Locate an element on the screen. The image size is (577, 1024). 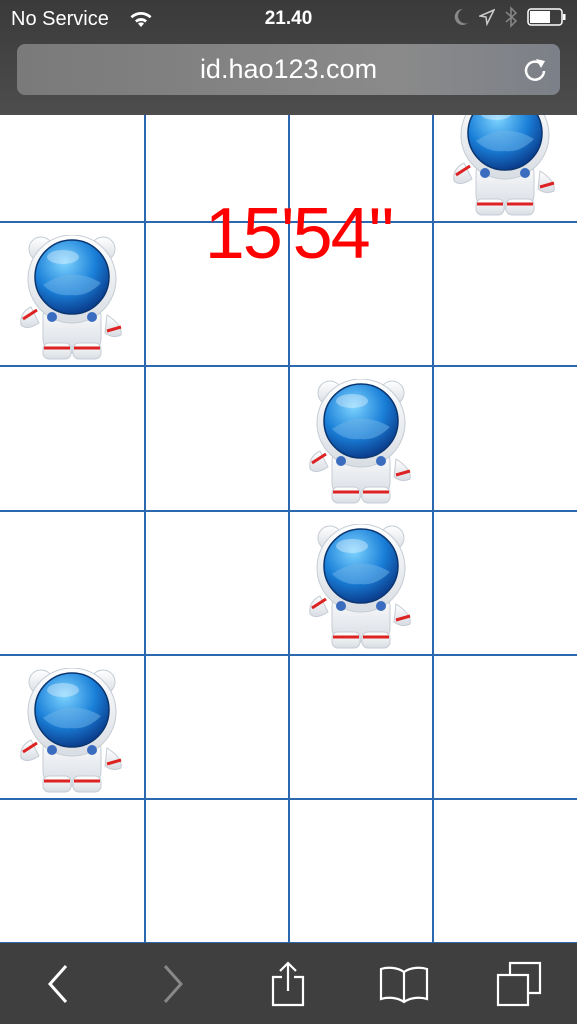
back-button is located at coordinates (58, 984).